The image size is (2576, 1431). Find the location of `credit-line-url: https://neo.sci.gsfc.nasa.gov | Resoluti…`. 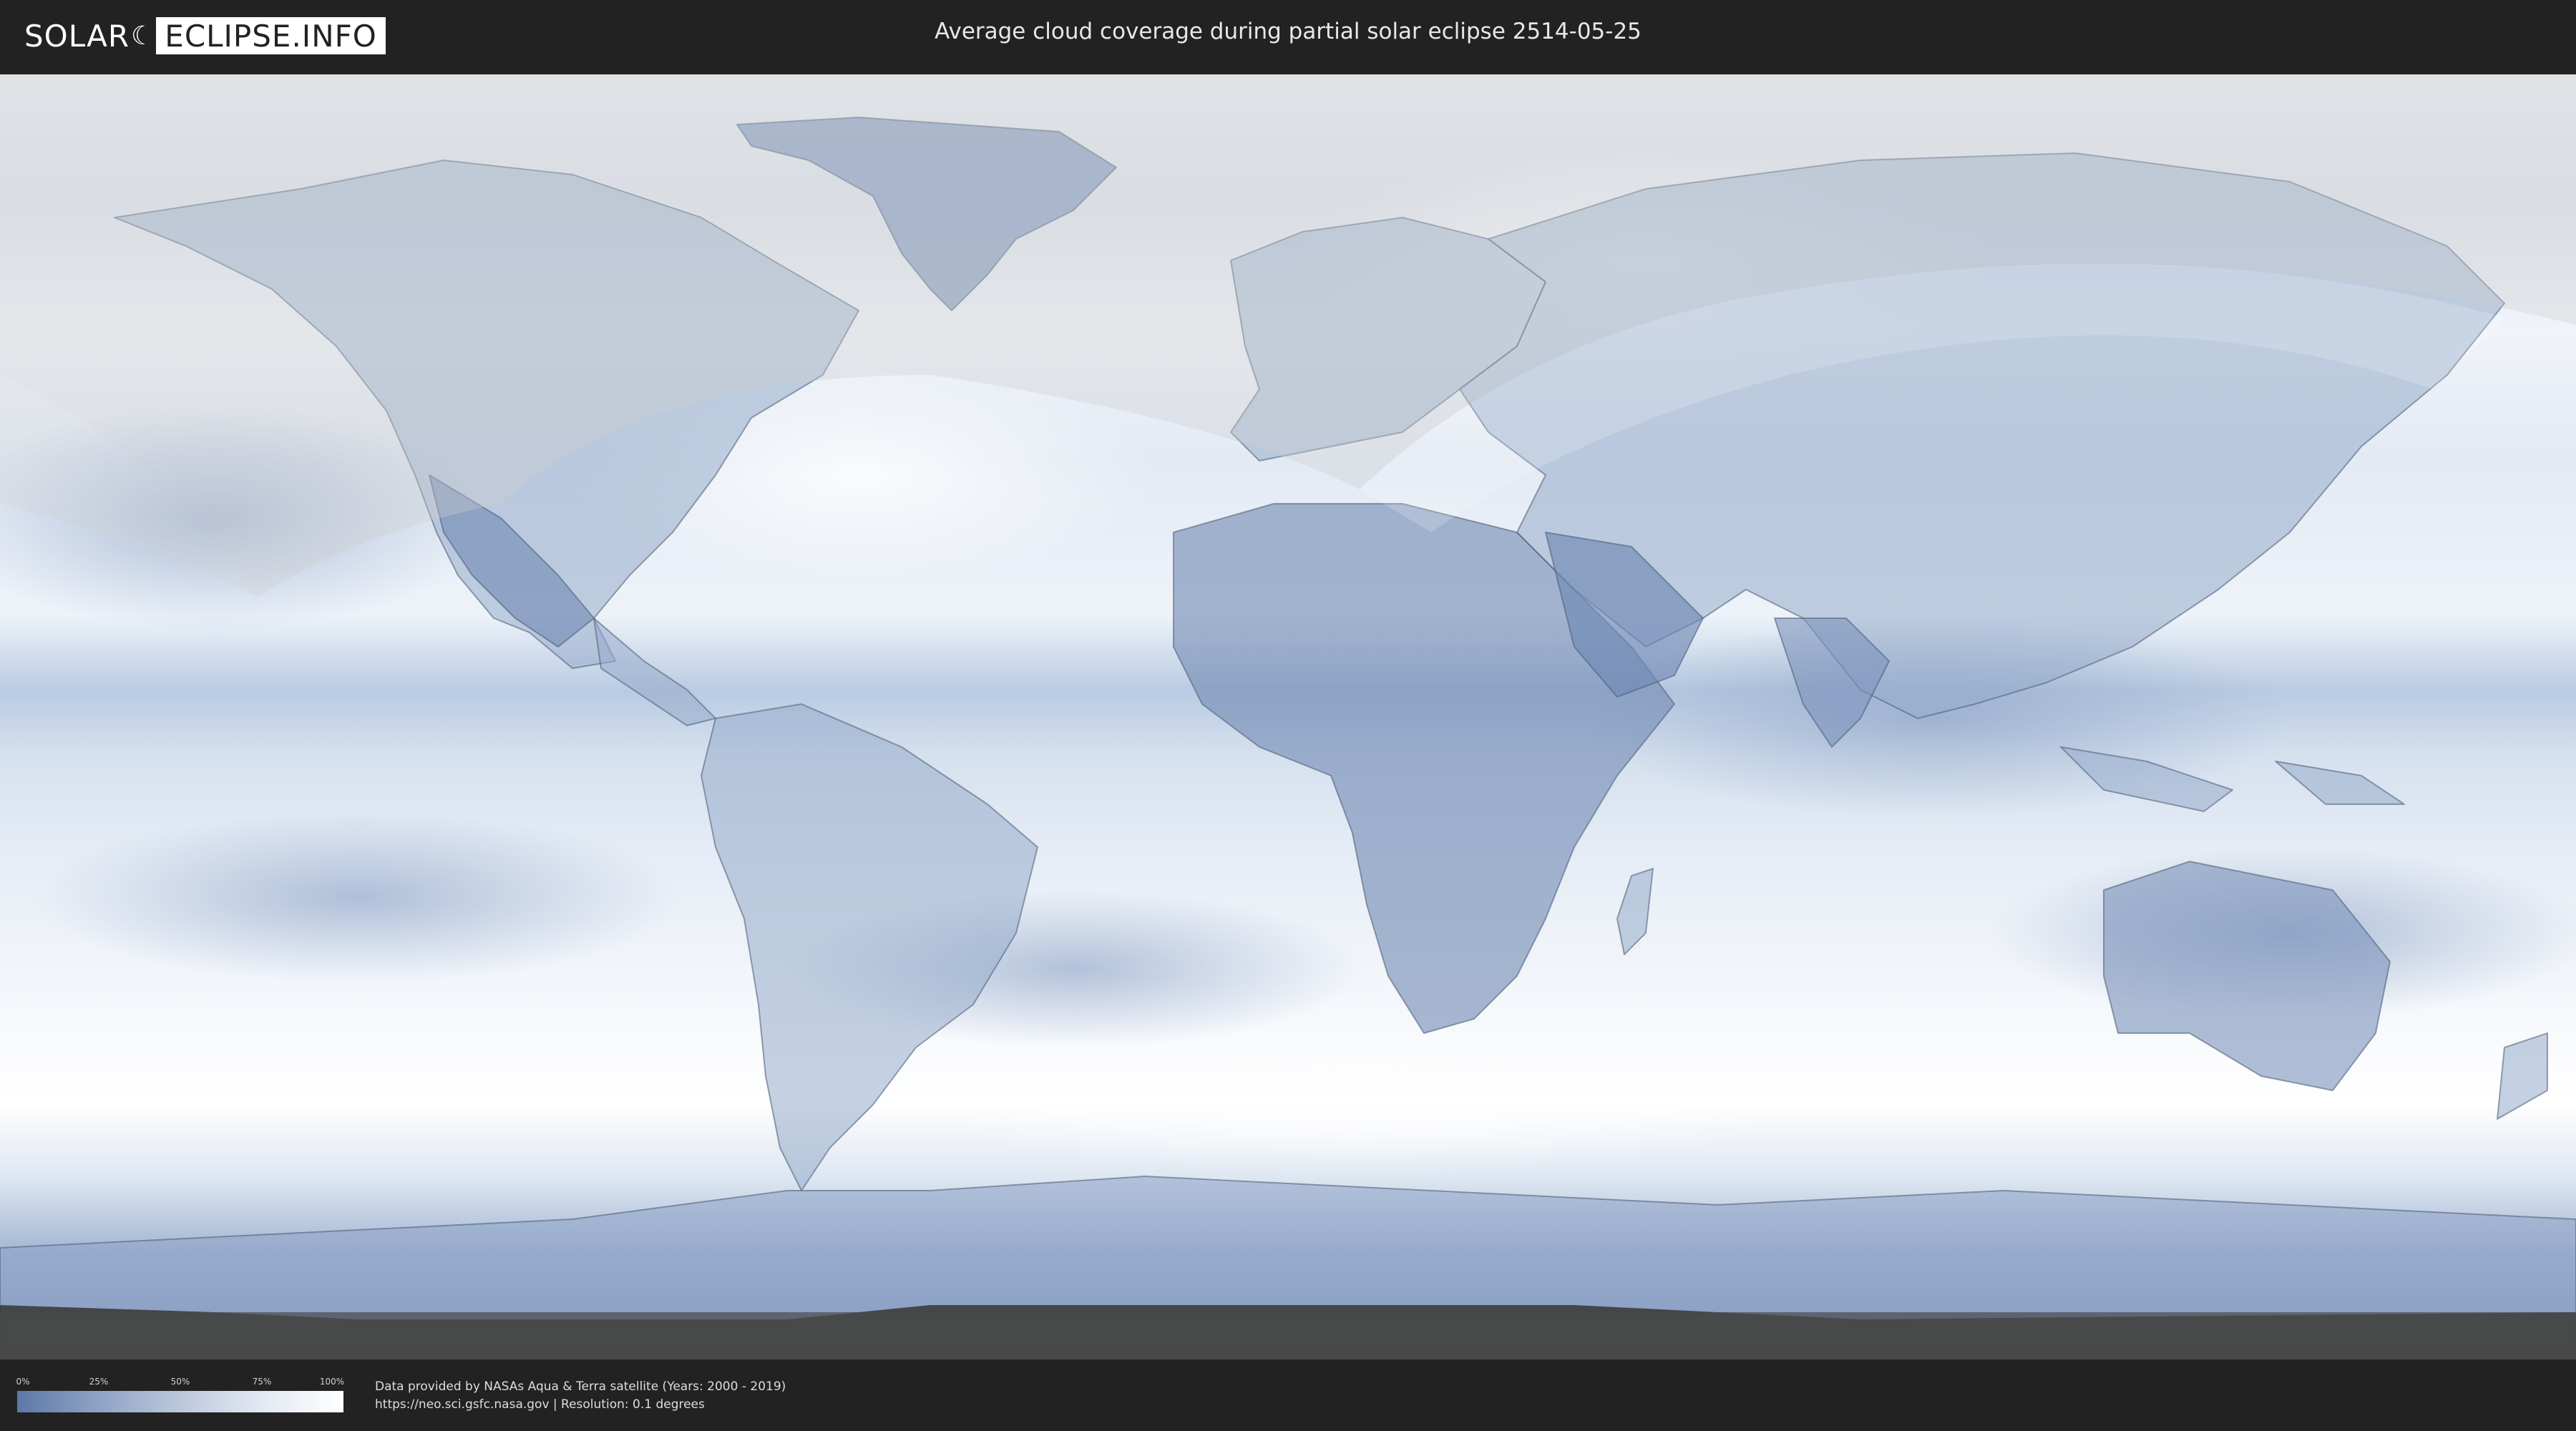

credit-line-url: https://neo.sci.gsfc.nasa.gov | Resoluti… is located at coordinates (540, 1404).